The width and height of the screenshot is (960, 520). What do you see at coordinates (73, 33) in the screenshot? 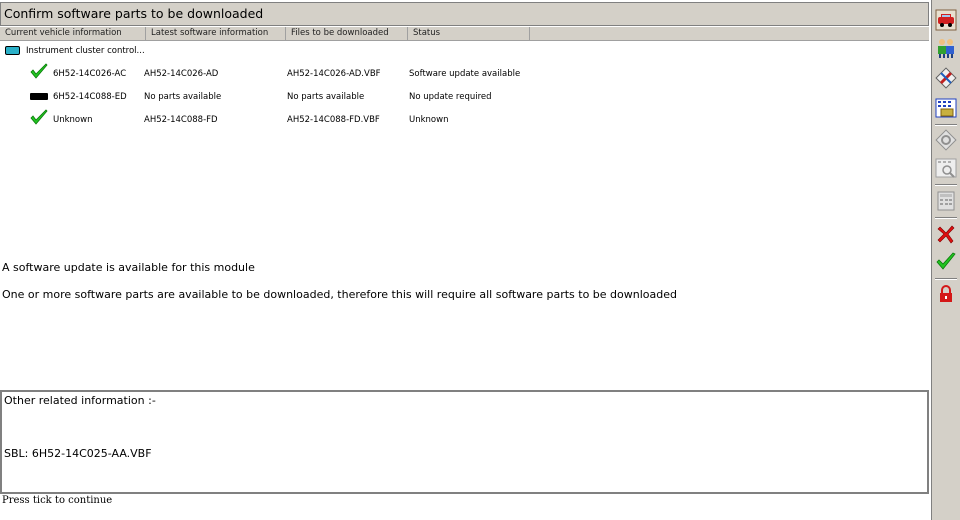
I see `column-header-current: Current vehicle information` at bounding box center [73, 33].